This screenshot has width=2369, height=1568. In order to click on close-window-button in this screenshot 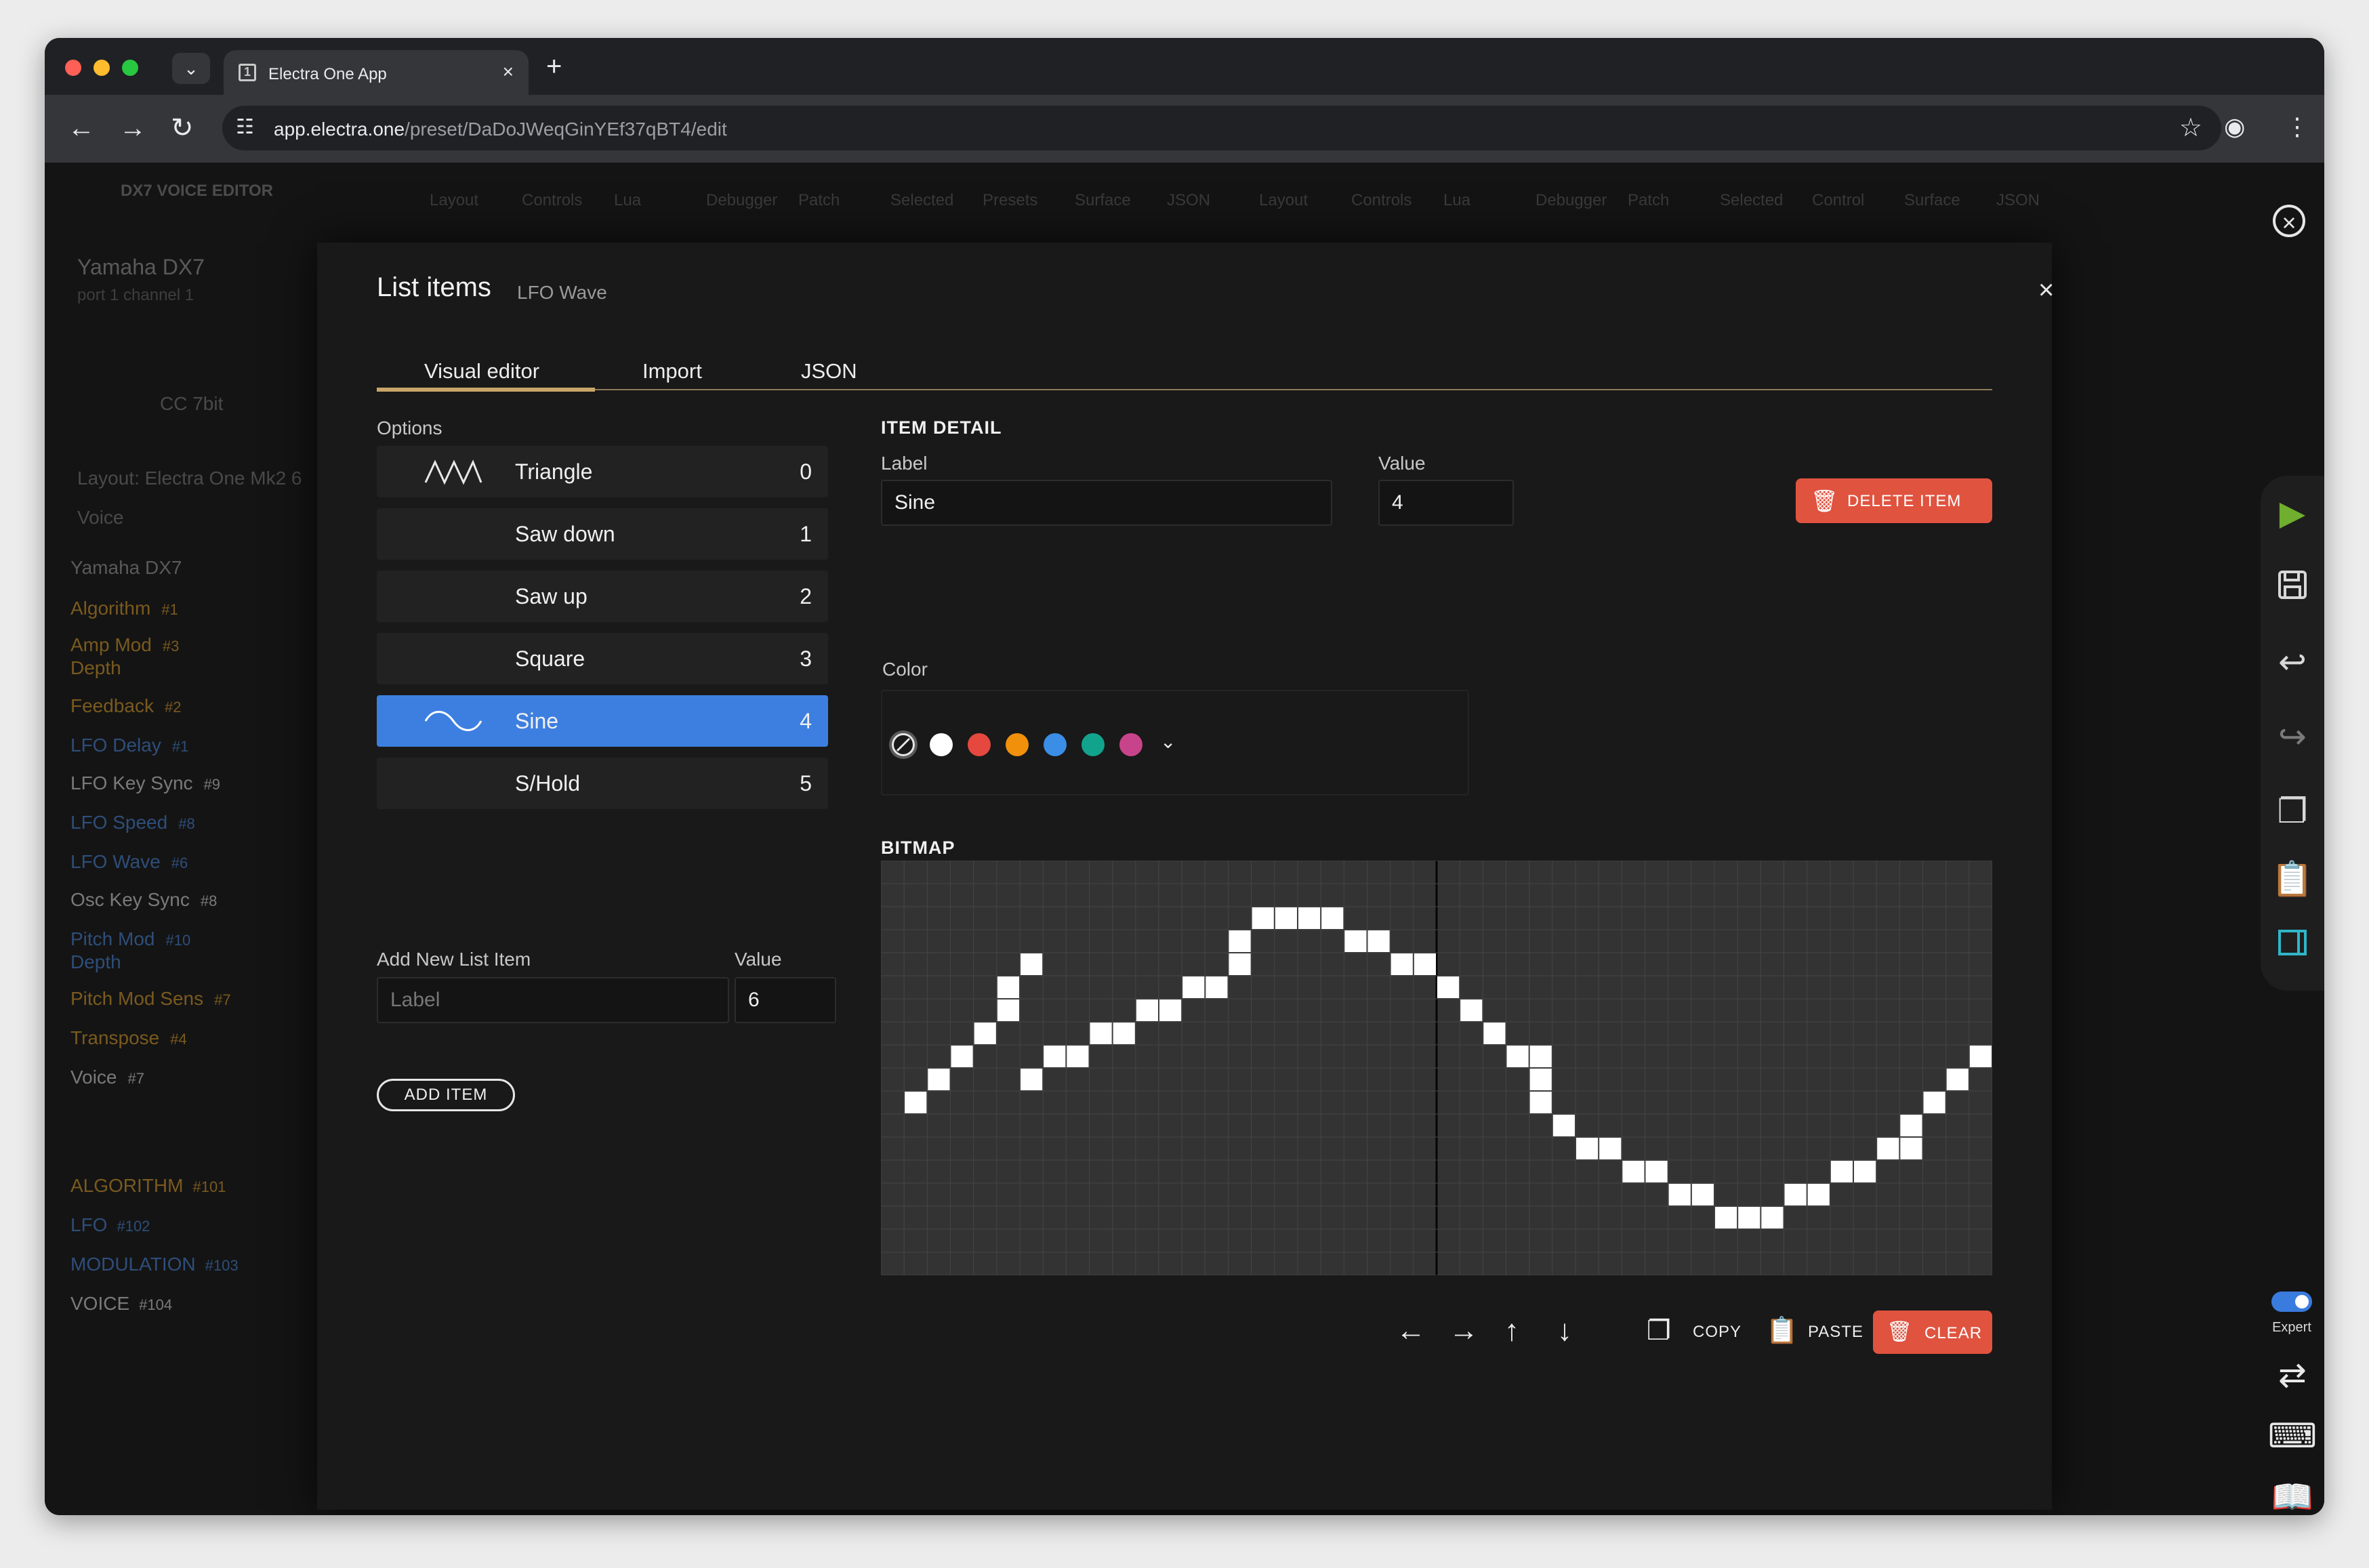, I will do `click(73, 68)`.